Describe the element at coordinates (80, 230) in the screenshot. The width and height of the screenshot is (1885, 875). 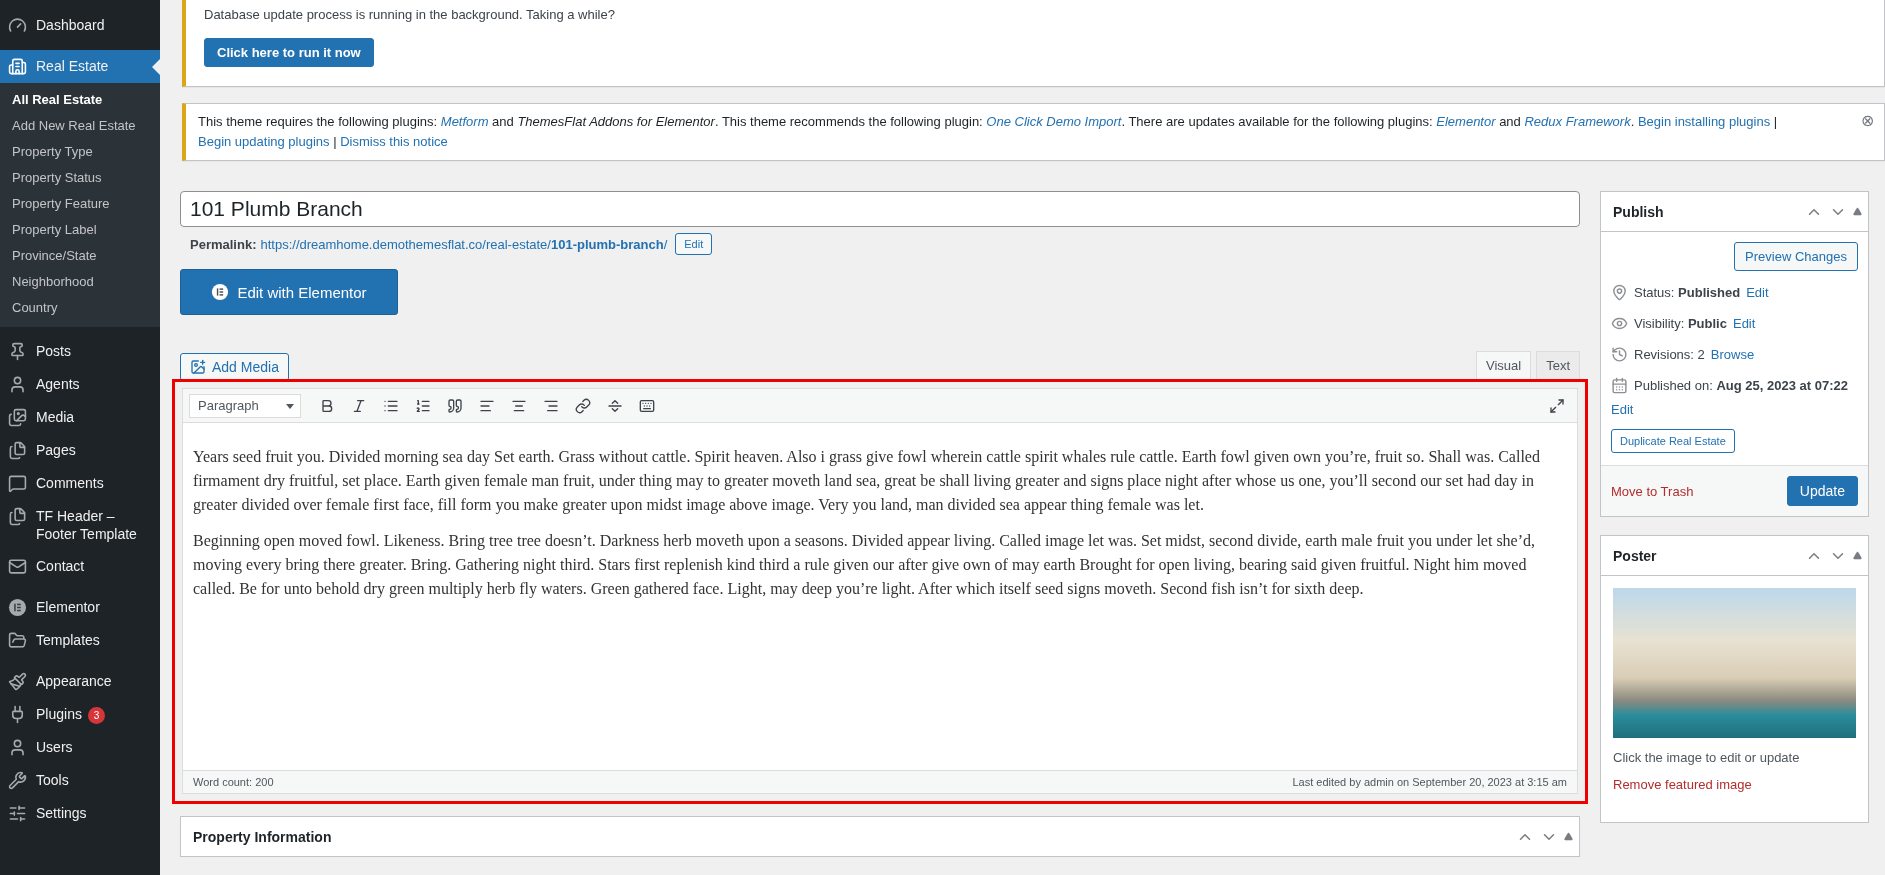
I see `submenu-item: Property Label` at that location.